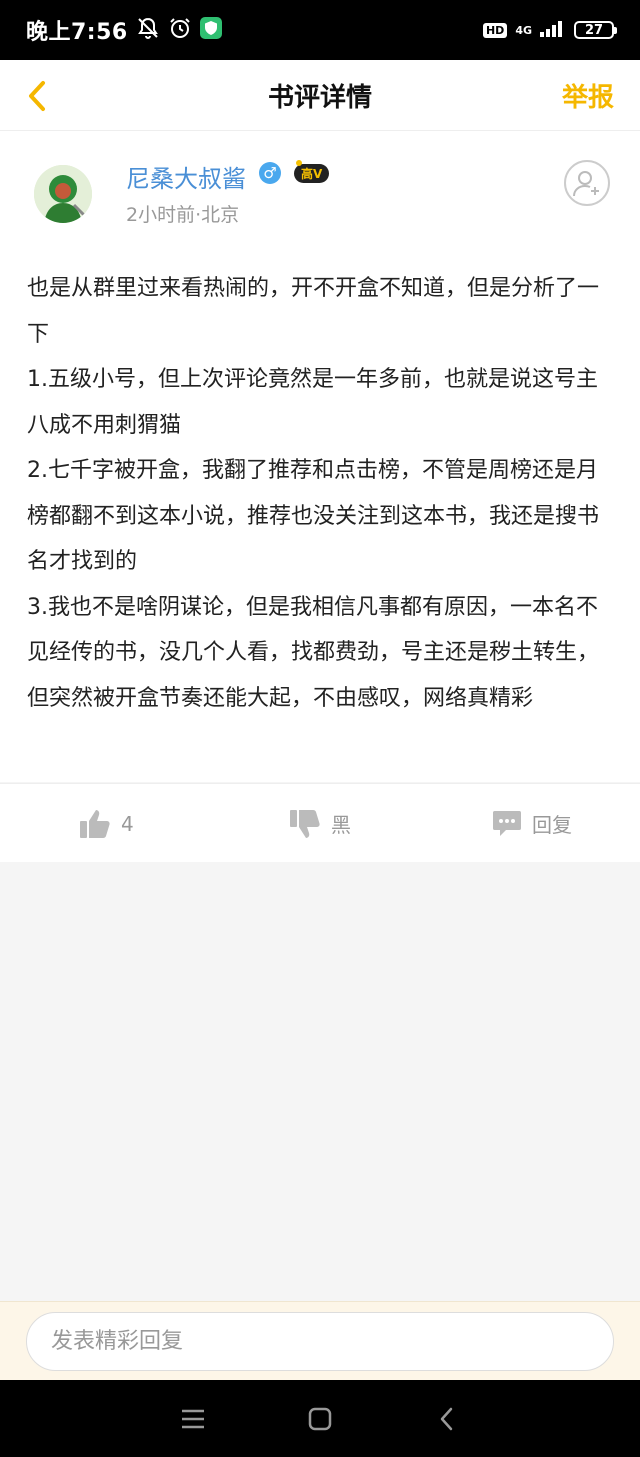 The height and width of the screenshot is (1457, 640). I want to click on status-left: 晚上7:56, so click(124, 30).